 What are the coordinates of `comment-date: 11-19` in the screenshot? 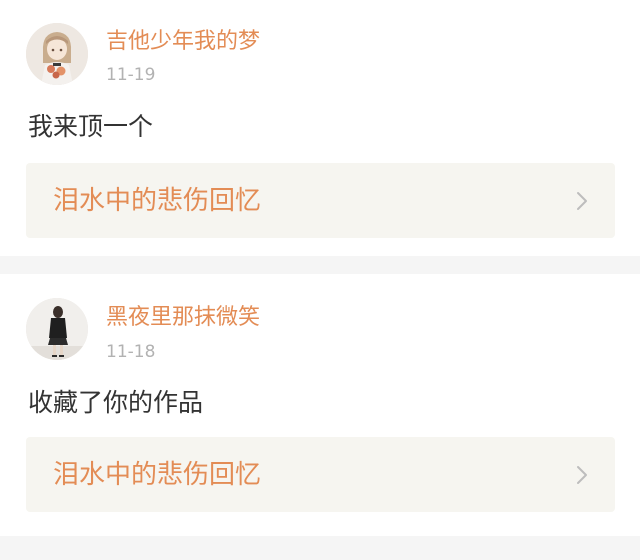 It's located at (131, 75).